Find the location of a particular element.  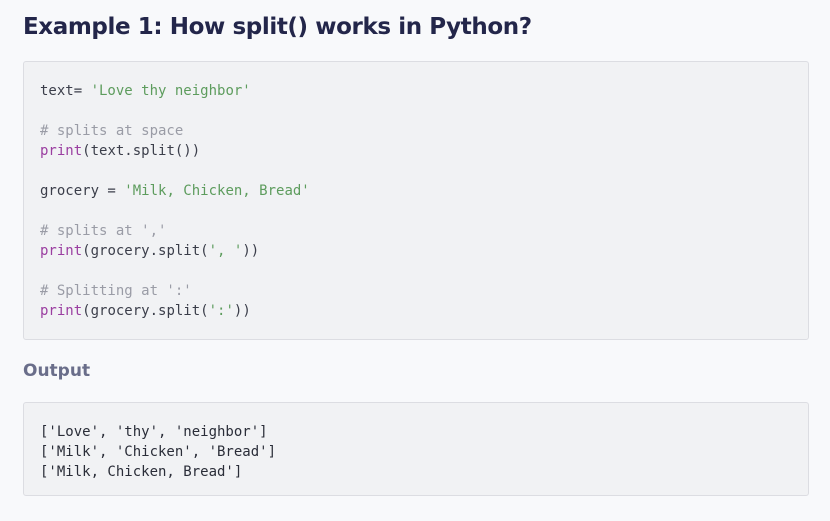

output-heading: Output is located at coordinates (57, 371).